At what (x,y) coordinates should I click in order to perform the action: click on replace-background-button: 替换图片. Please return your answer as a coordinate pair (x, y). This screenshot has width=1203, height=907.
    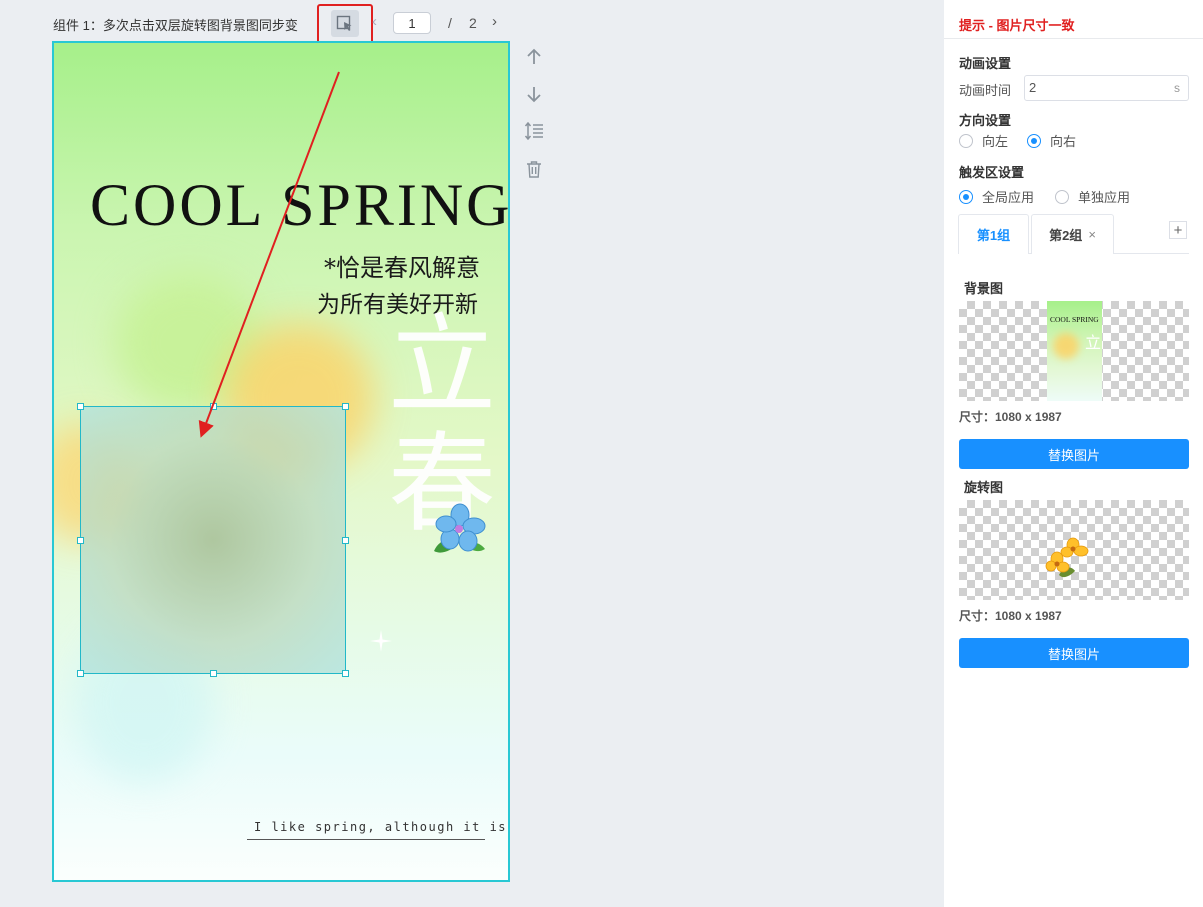
    Looking at the image, I should click on (1074, 454).